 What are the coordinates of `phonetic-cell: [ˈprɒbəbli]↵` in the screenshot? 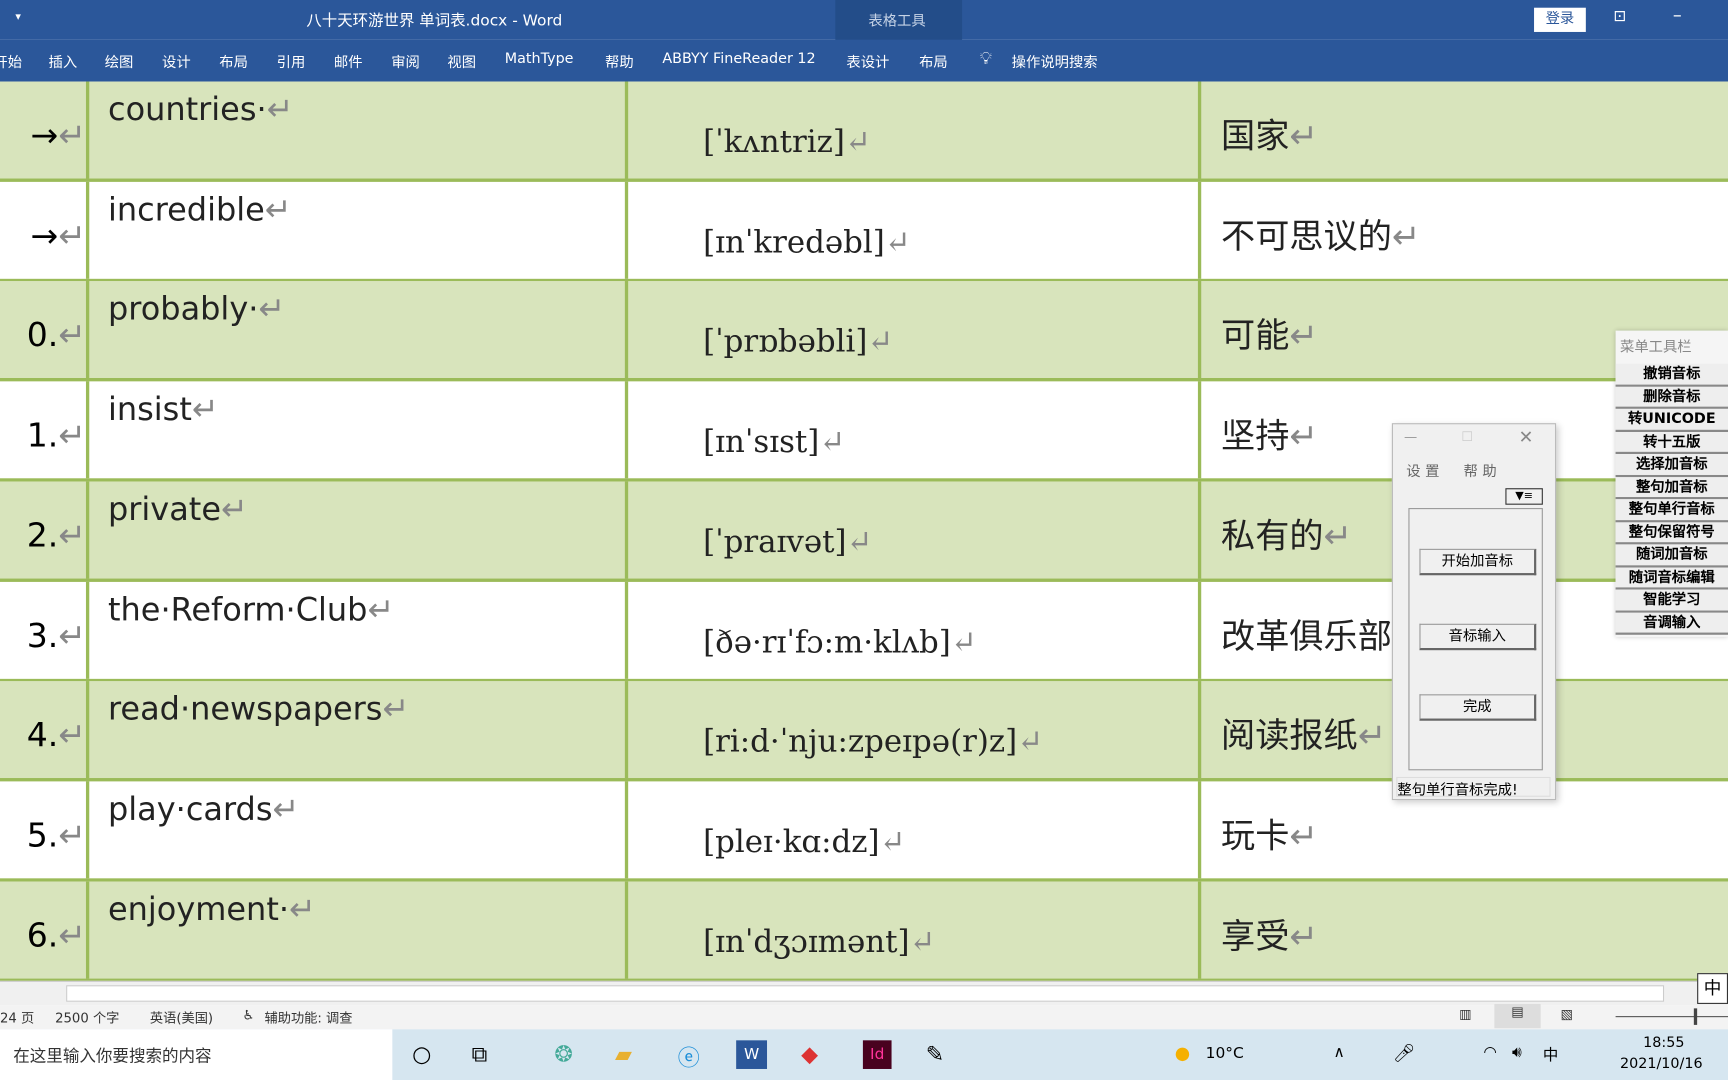 It's located at (915, 330).